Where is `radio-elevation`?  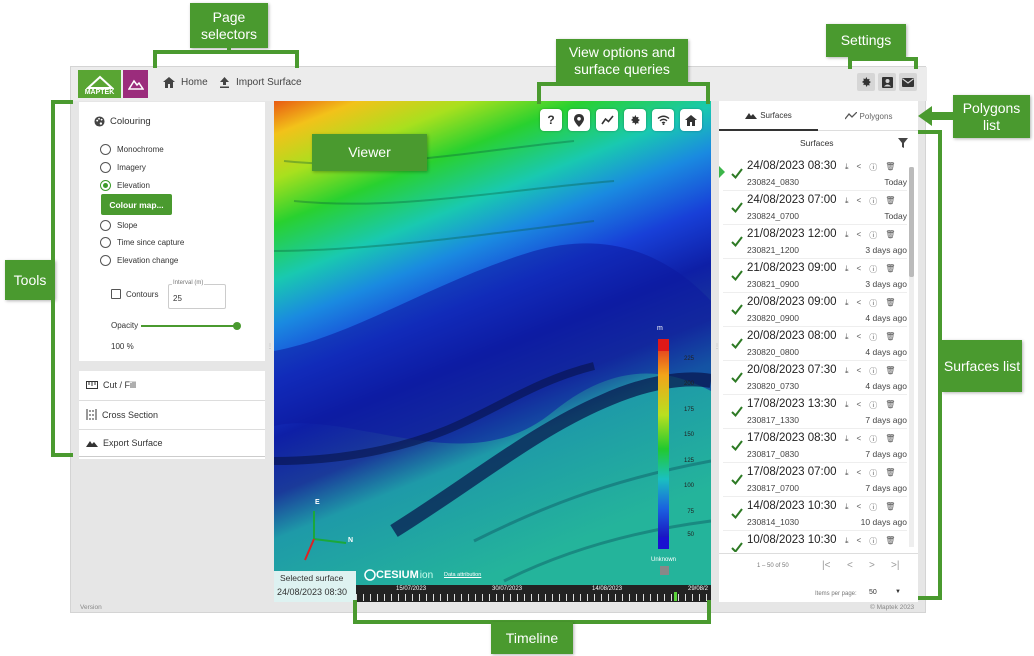
radio-elevation is located at coordinates (105, 185).